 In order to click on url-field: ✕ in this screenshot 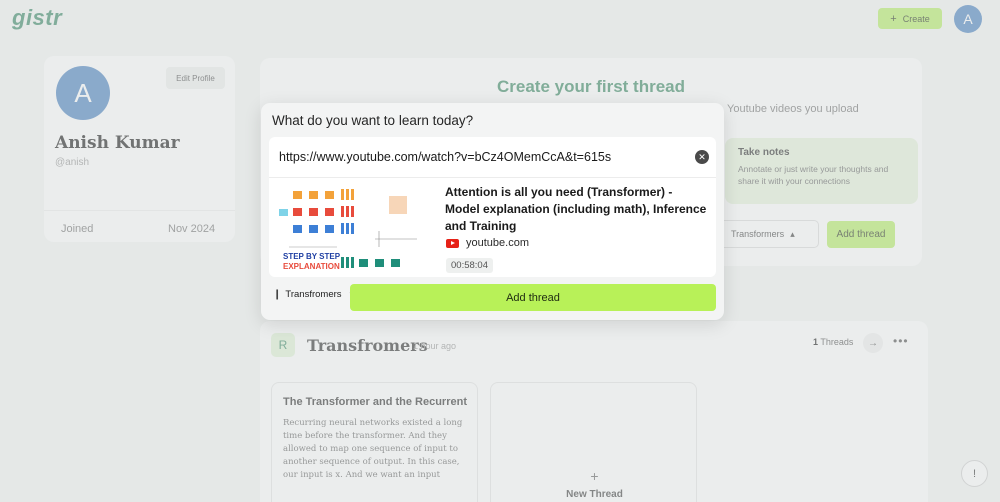, I will do `click(492, 157)`.